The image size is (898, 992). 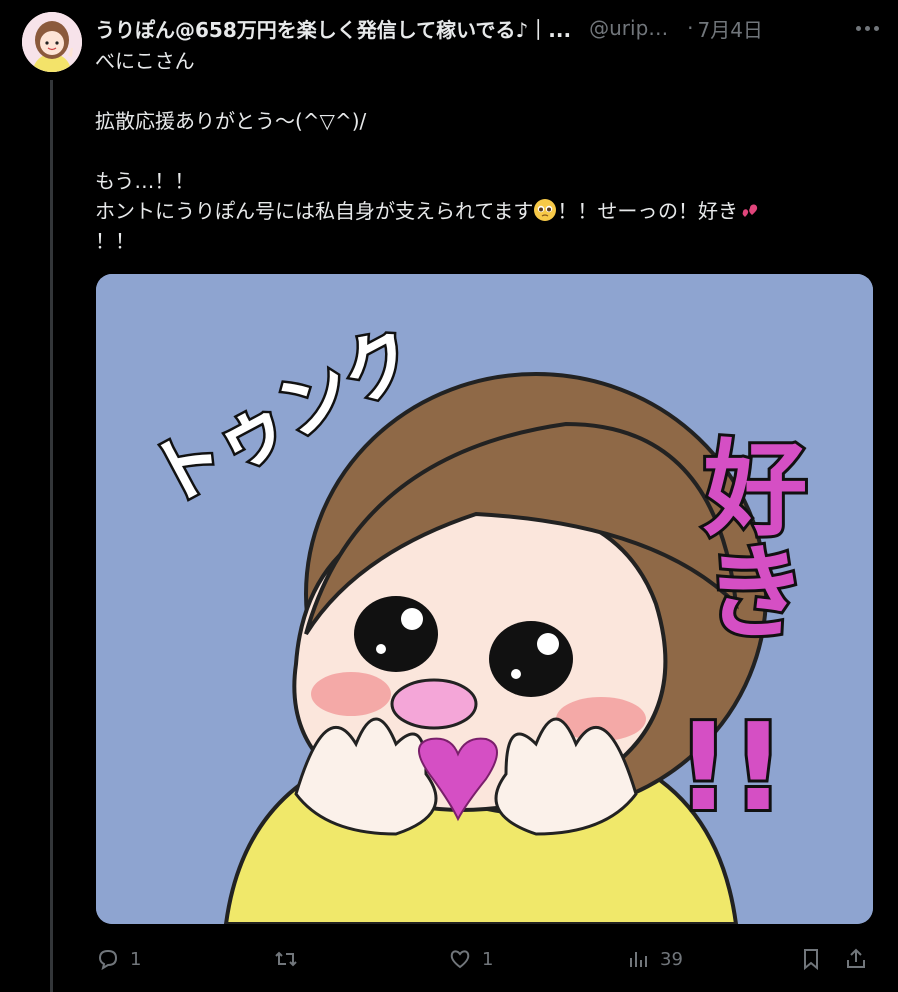 I want to click on like-count: 1, so click(x=488, y=959).